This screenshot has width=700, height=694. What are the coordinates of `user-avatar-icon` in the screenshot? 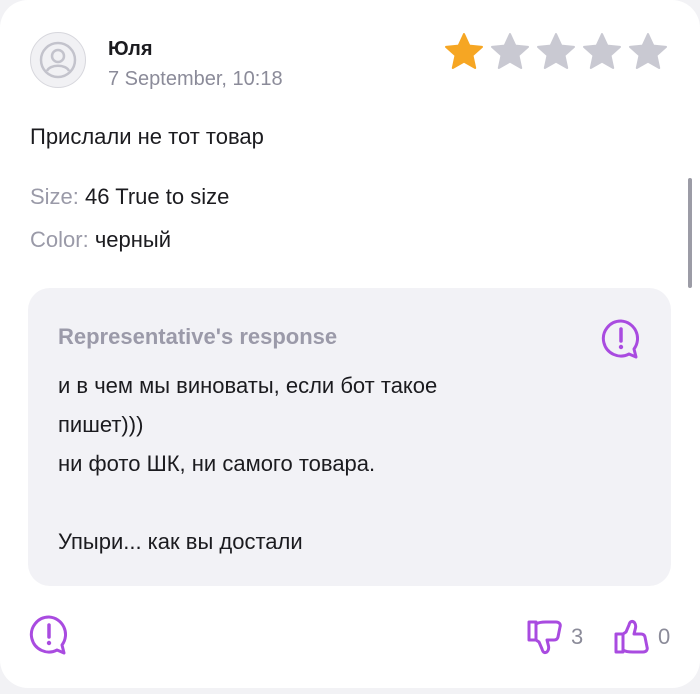 It's located at (58, 60).